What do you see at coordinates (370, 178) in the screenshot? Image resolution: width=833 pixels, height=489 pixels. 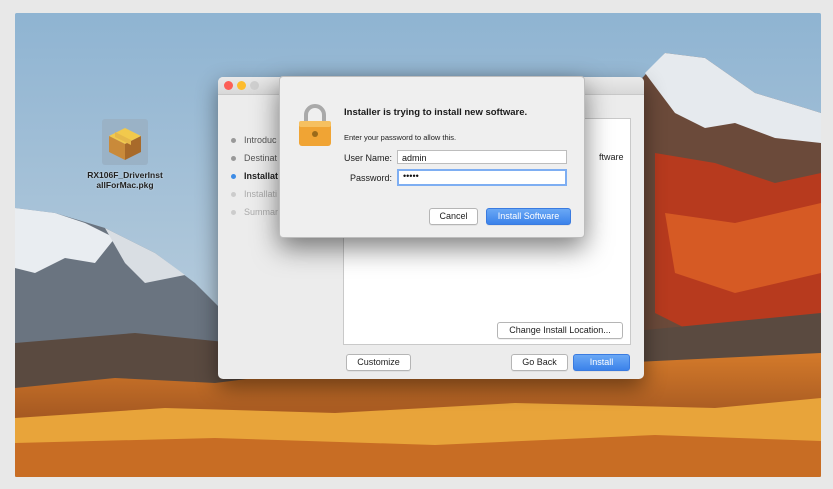 I see `password-label: Password:` at bounding box center [370, 178].